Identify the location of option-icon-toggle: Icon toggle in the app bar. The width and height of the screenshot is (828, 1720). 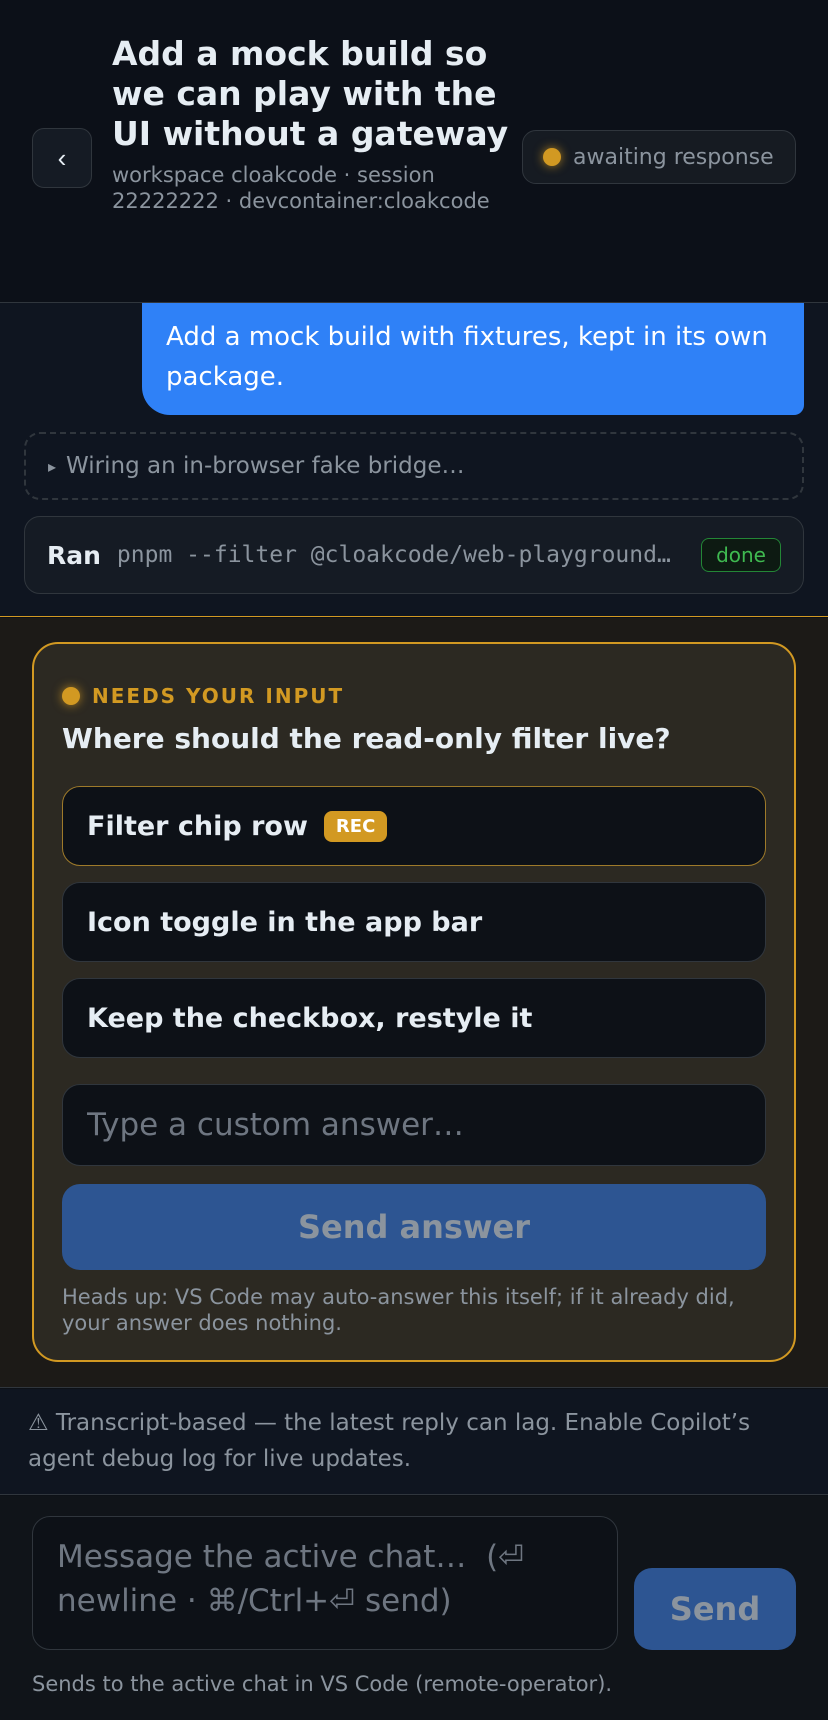
(414, 922).